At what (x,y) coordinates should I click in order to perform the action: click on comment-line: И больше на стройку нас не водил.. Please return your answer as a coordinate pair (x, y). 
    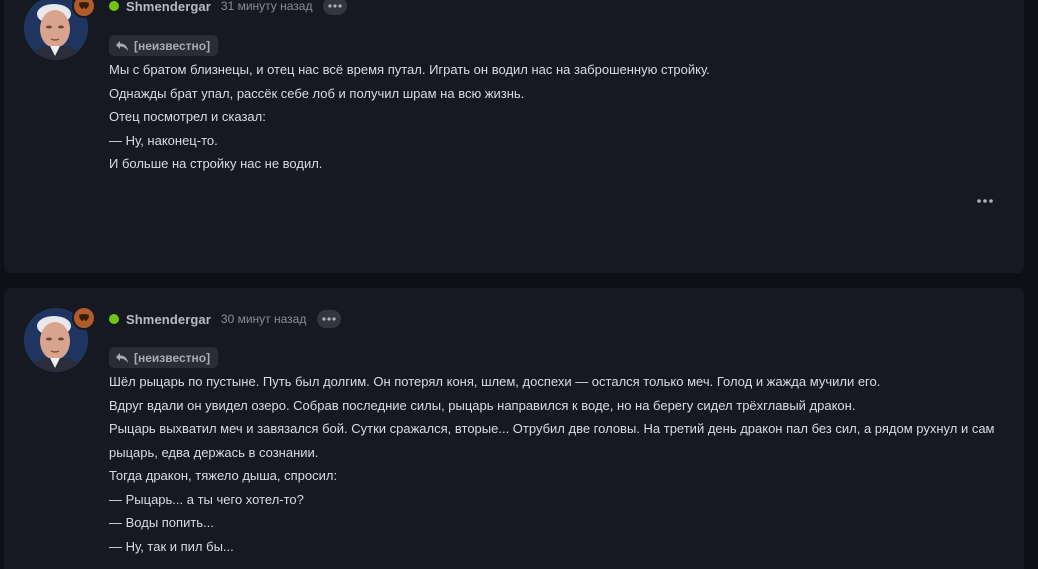
    Looking at the image, I should click on (216, 163).